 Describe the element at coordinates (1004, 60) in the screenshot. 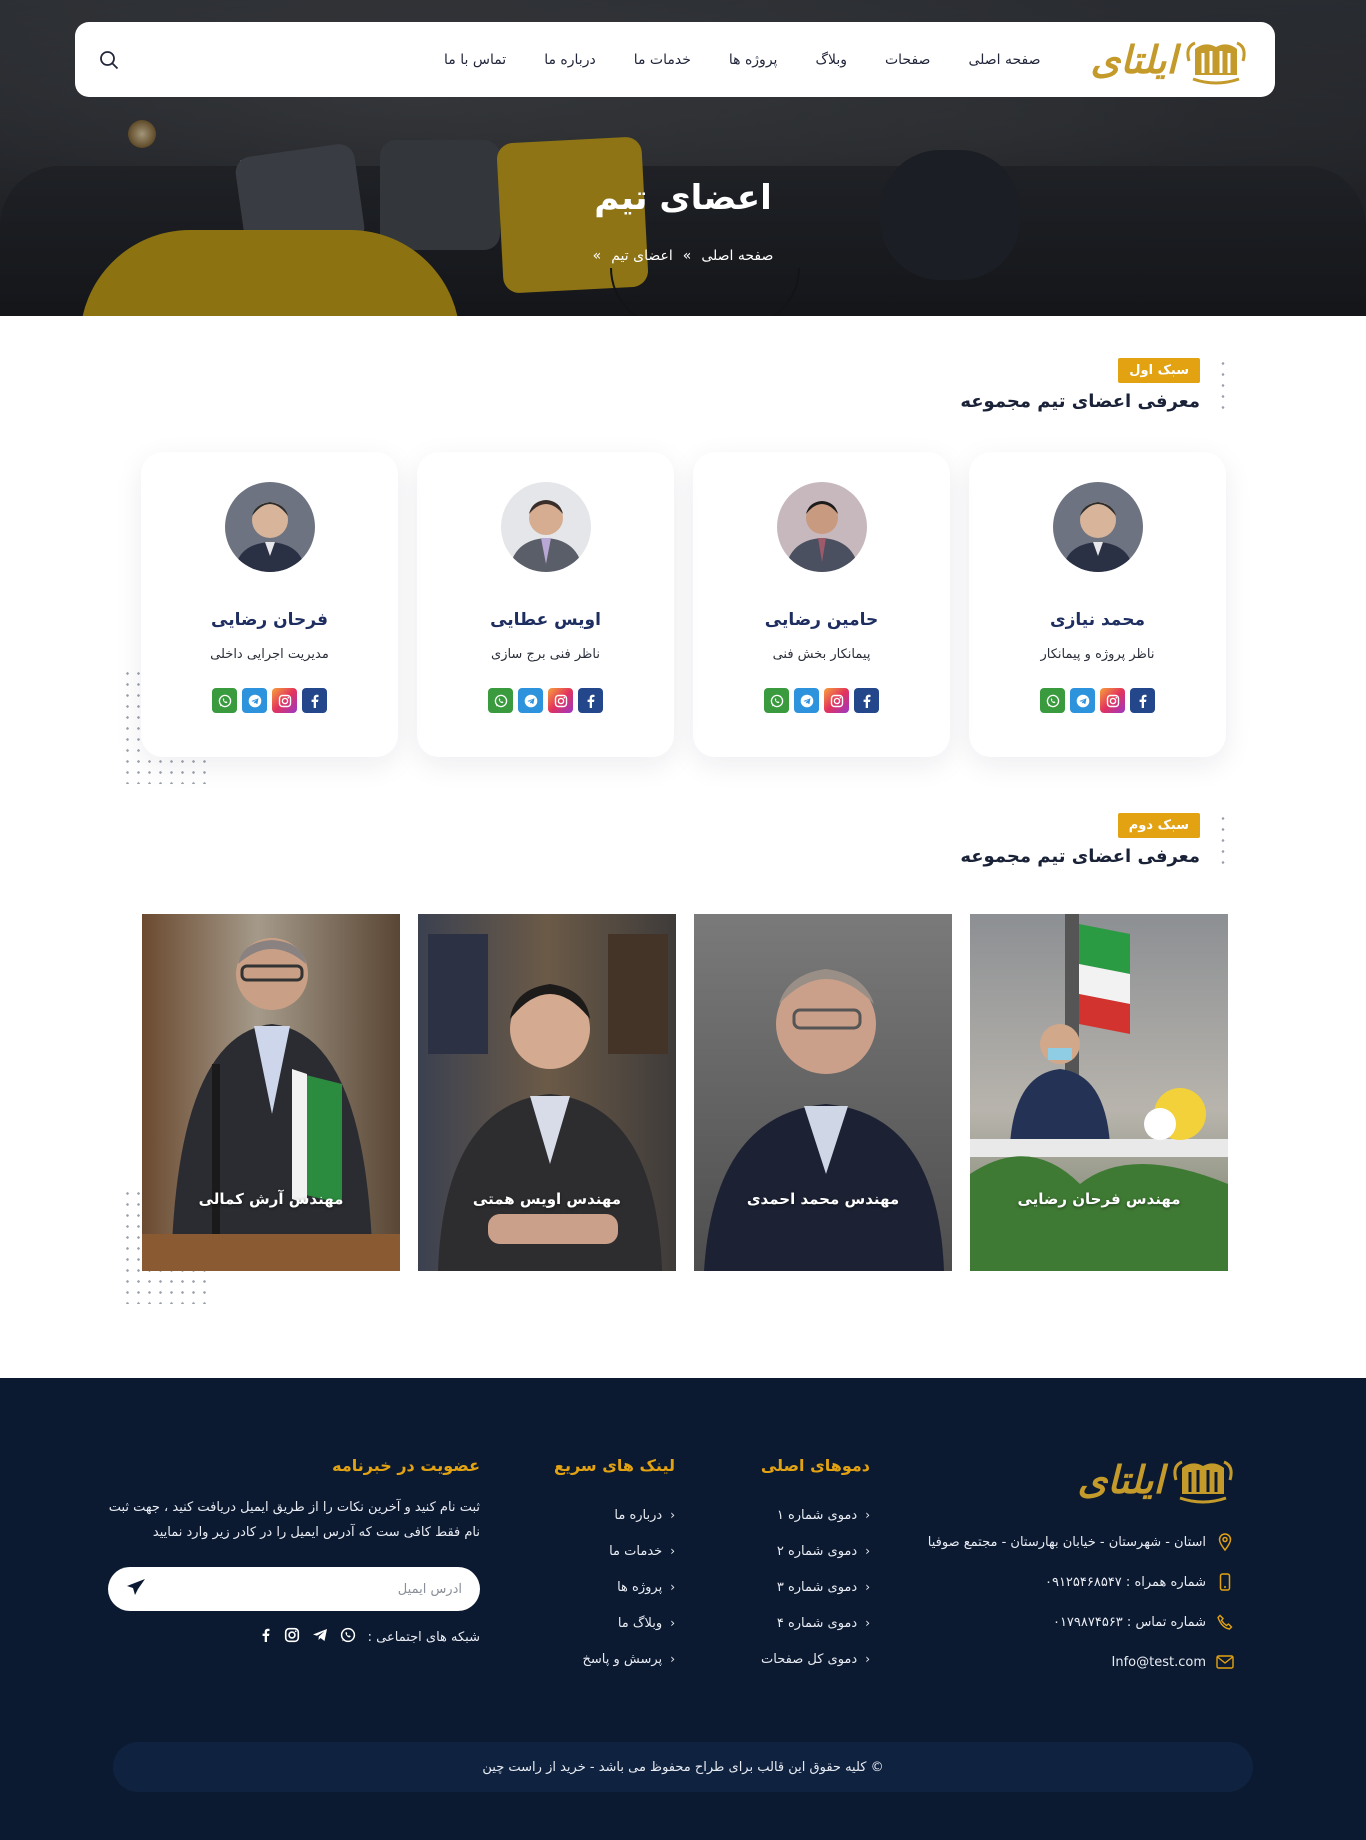

I see `nav-item-home: صفحه اصلی` at that location.